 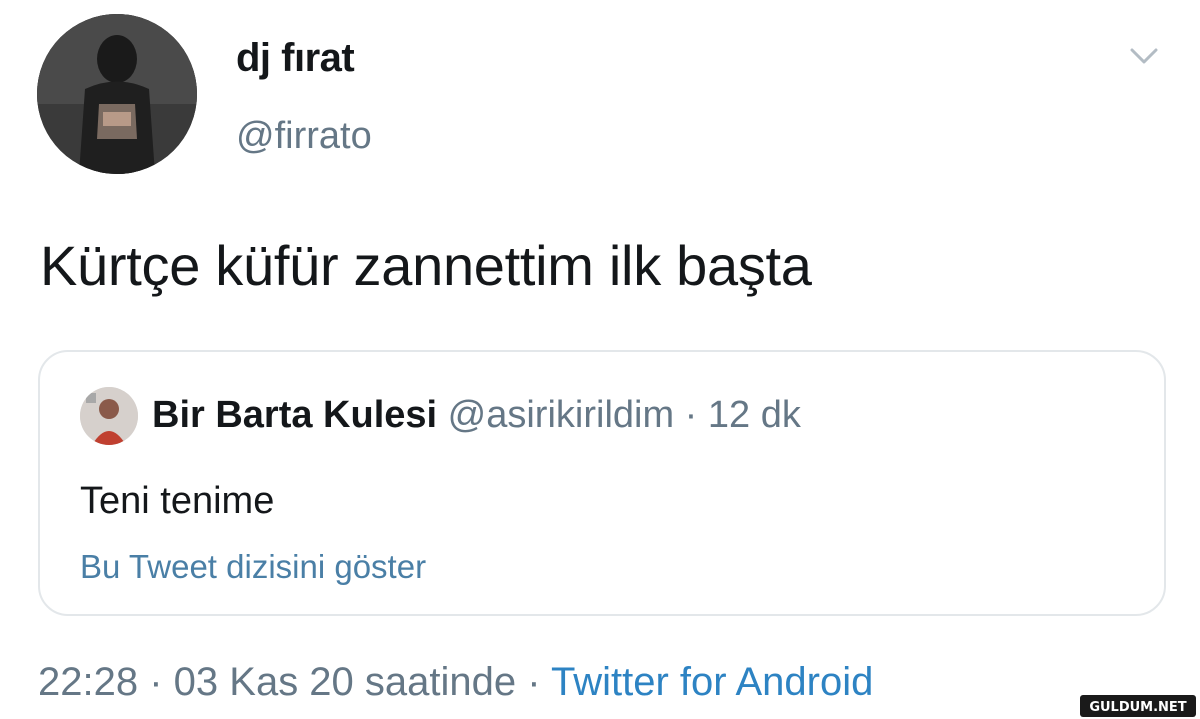 I want to click on tweet-source-link: Twitter for Android, so click(x=712, y=682).